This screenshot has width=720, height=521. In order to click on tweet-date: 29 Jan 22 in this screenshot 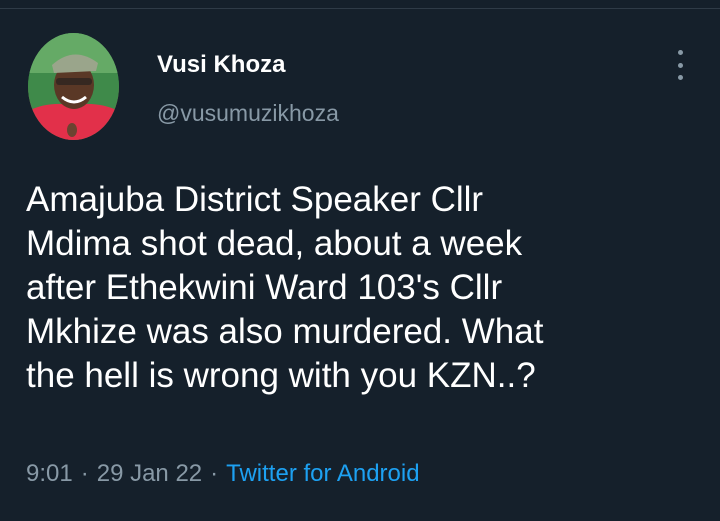, I will do `click(149, 474)`.